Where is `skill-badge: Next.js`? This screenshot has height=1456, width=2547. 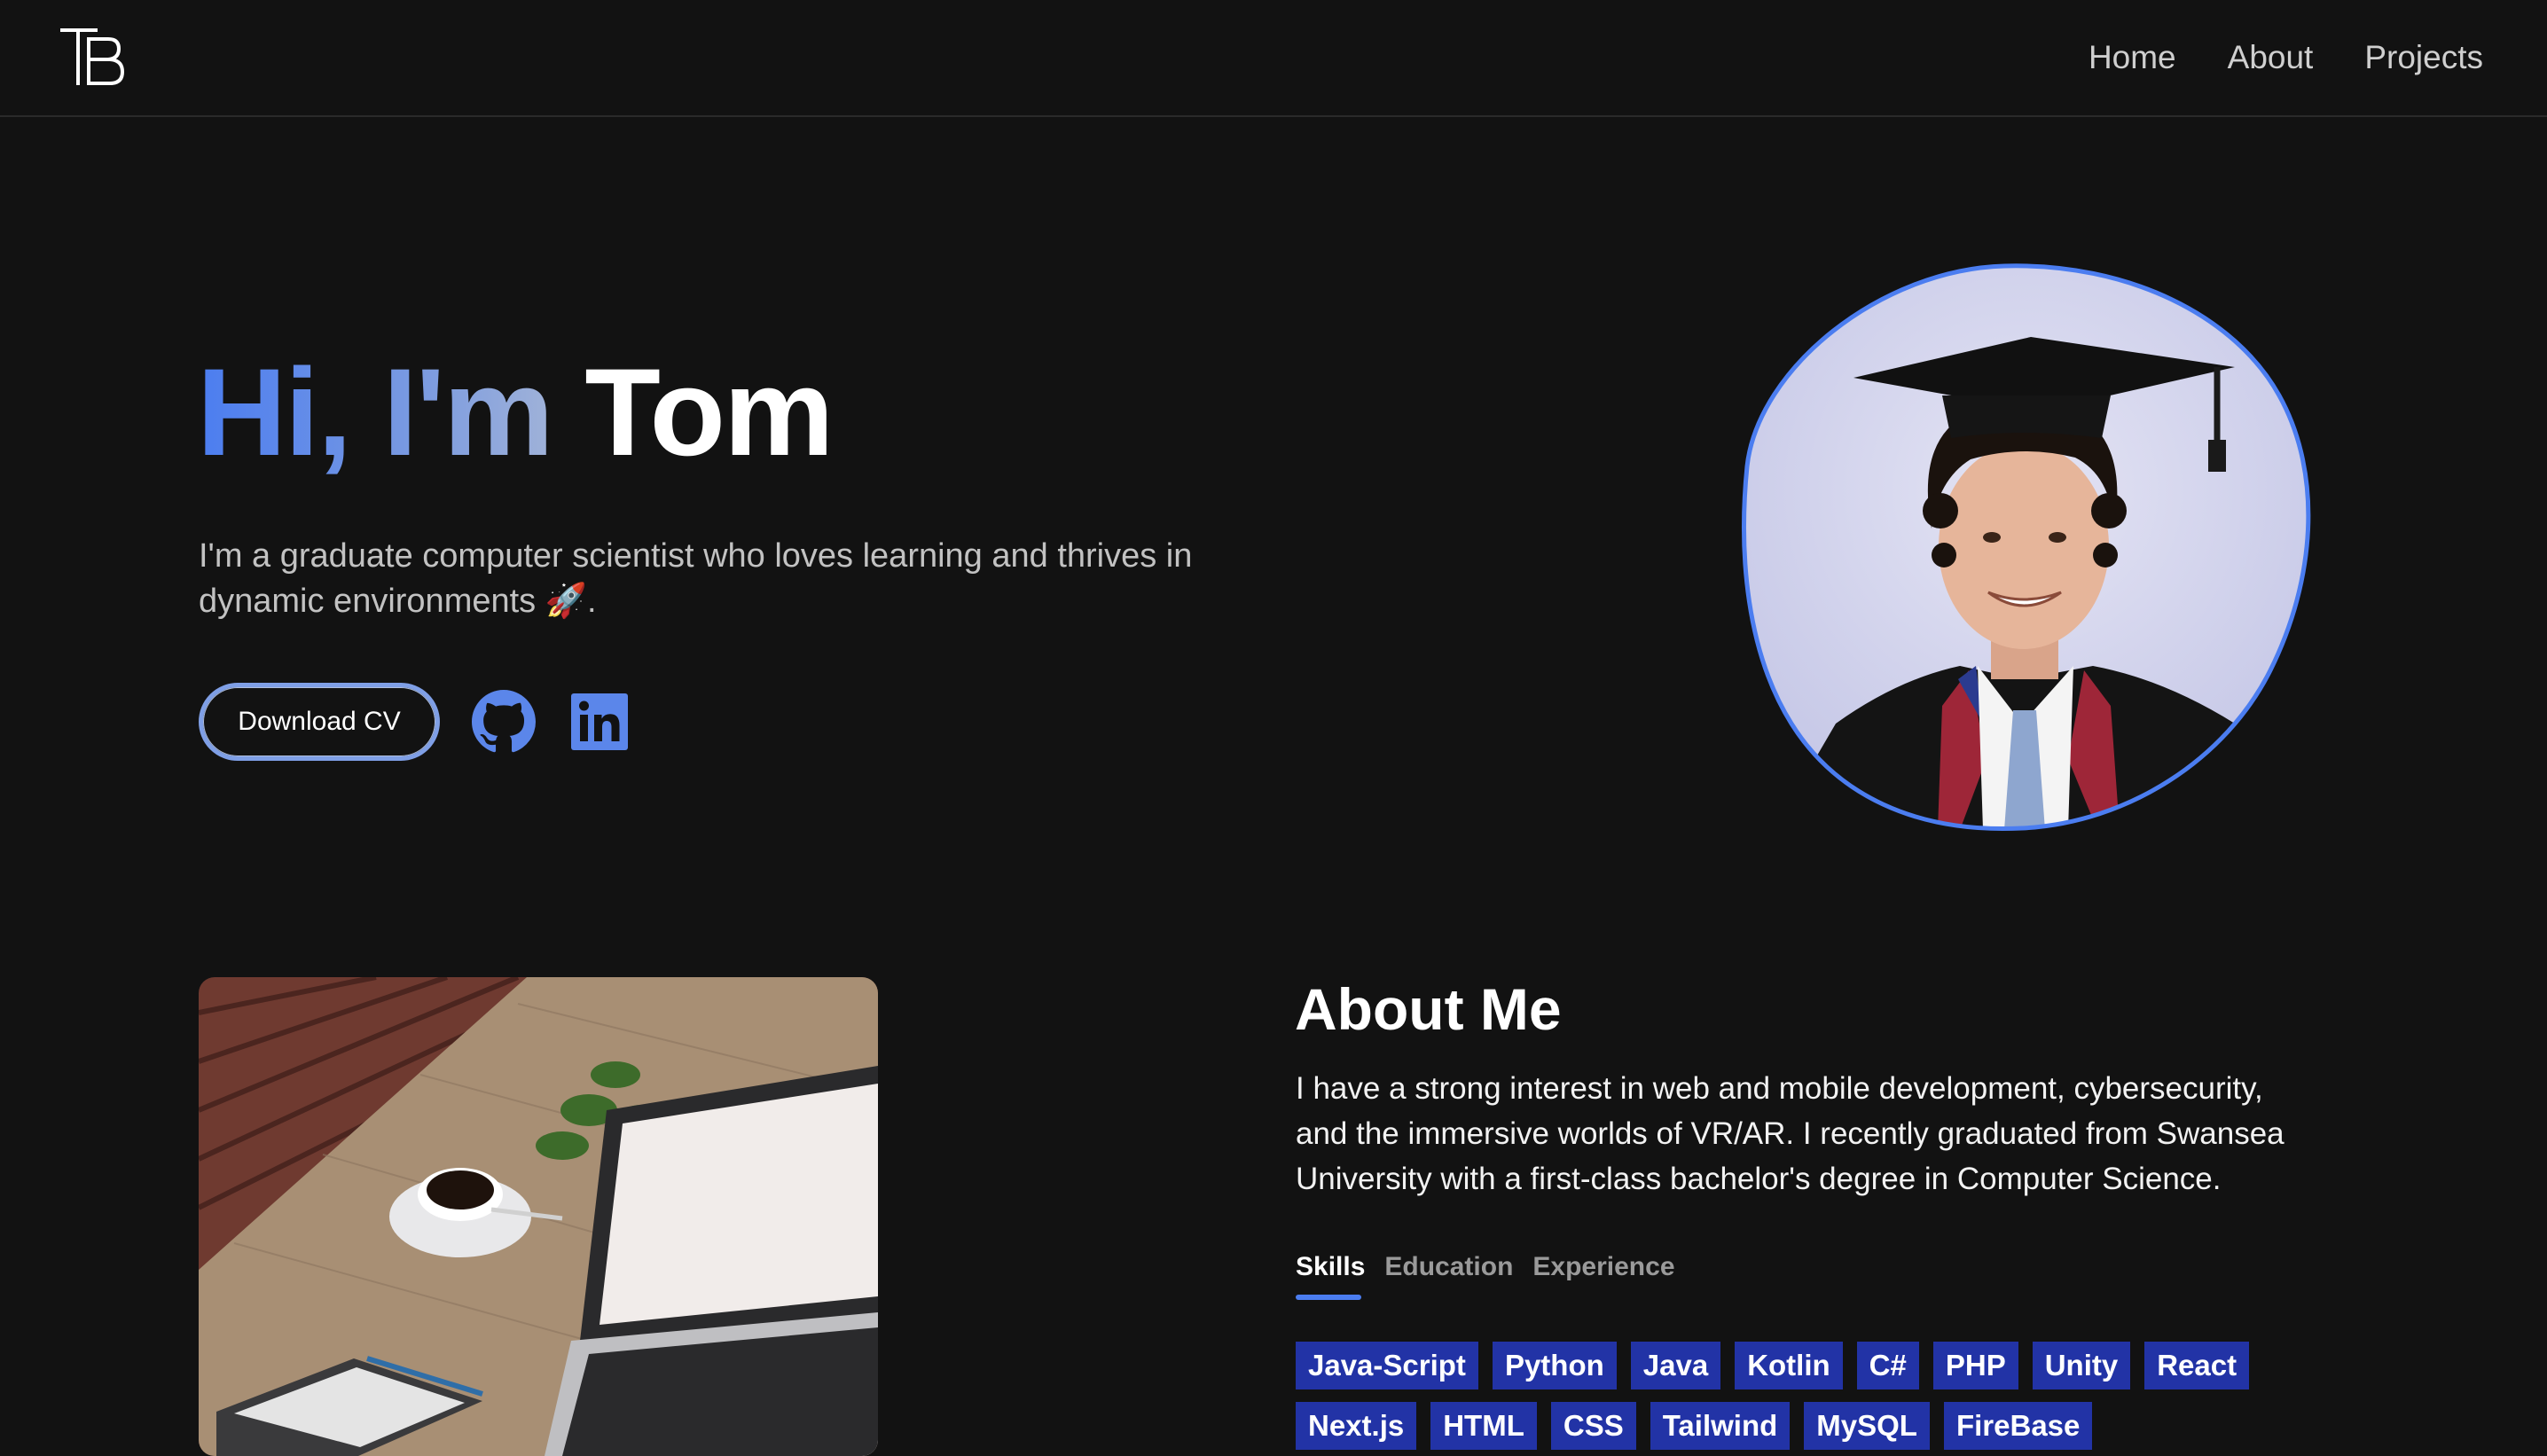
skill-badge: Next.js is located at coordinates (1356, 1426).